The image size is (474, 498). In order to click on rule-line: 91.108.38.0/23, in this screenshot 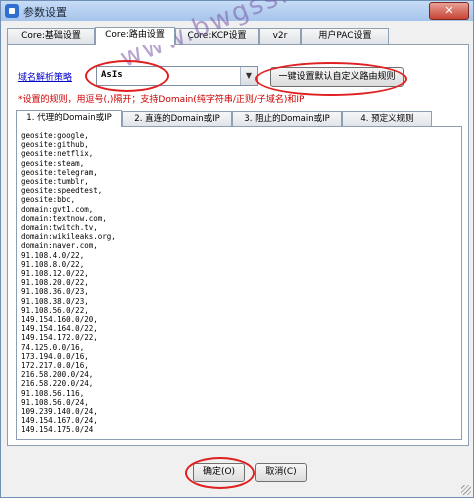, I will do `click(55, 301)`.